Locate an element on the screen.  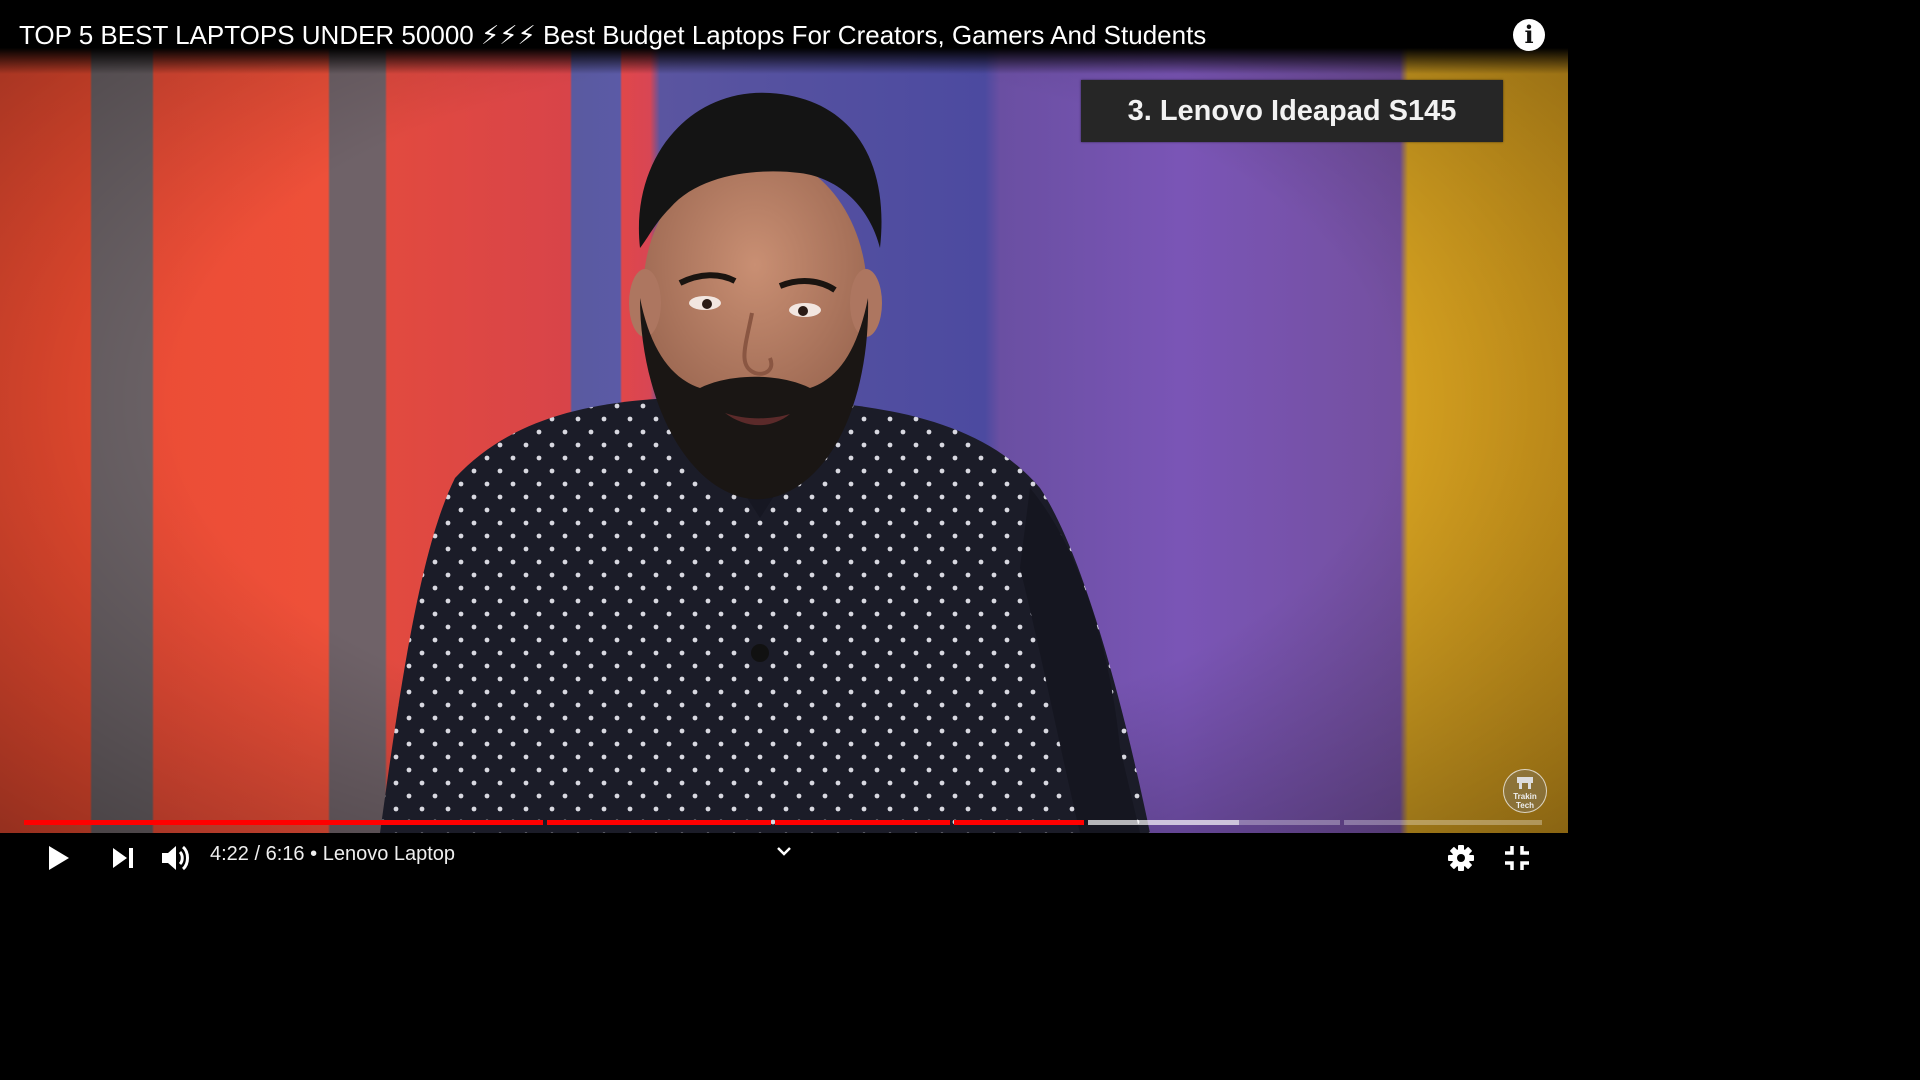
current-time: 4:22 is located at coordinates (229, 854).